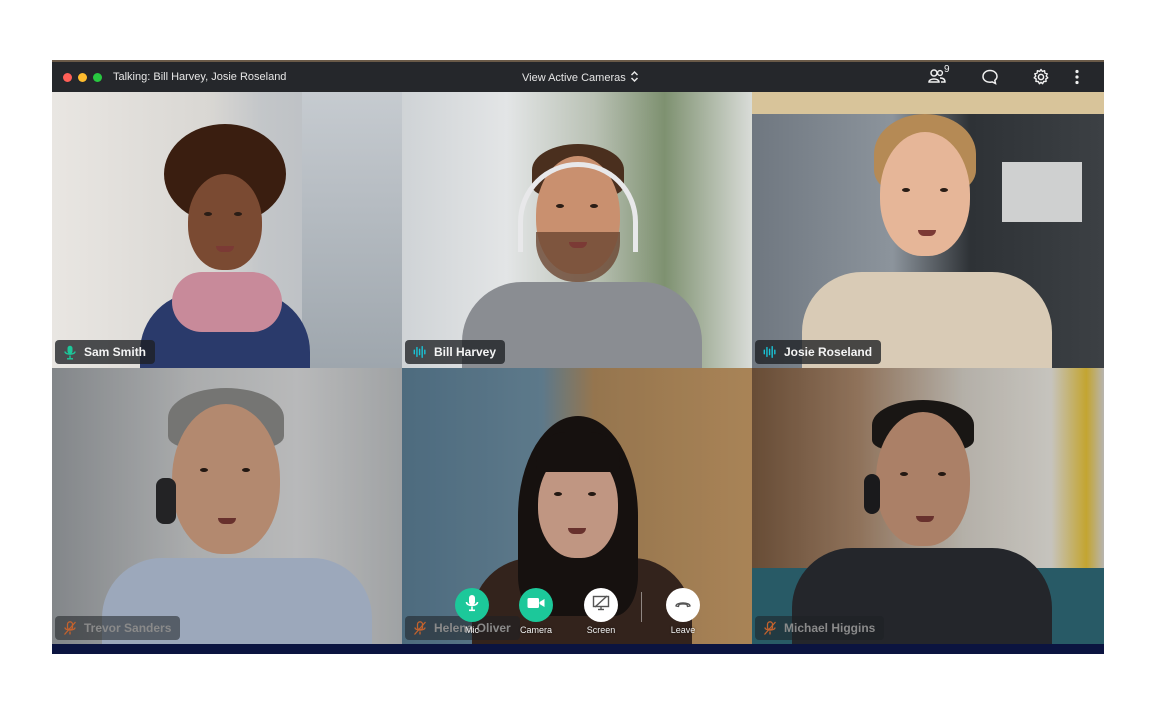  I want to click on participant-name-tag: Sam Smith, so click(105, 352).